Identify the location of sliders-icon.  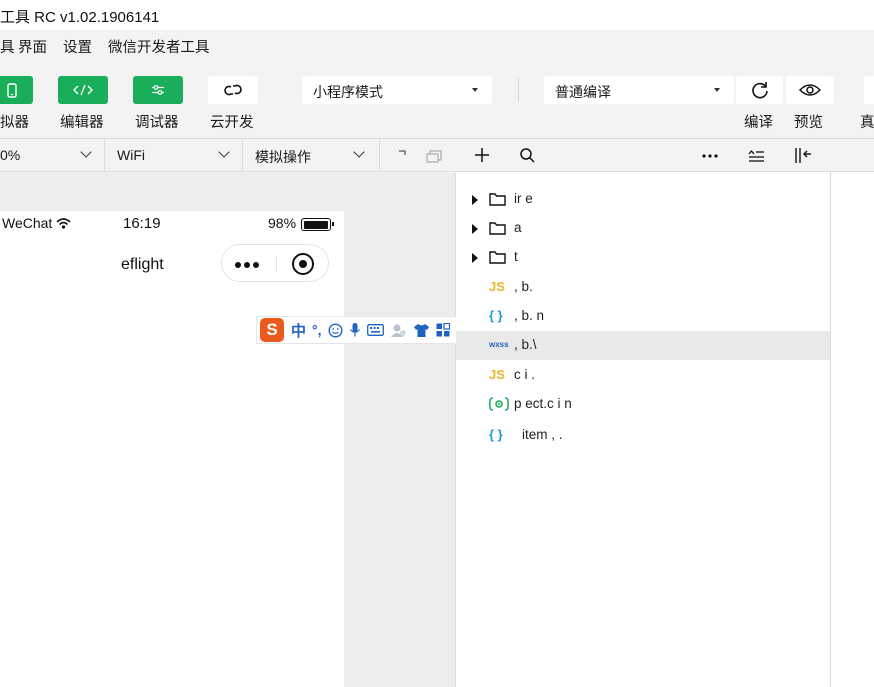
(158, 90).